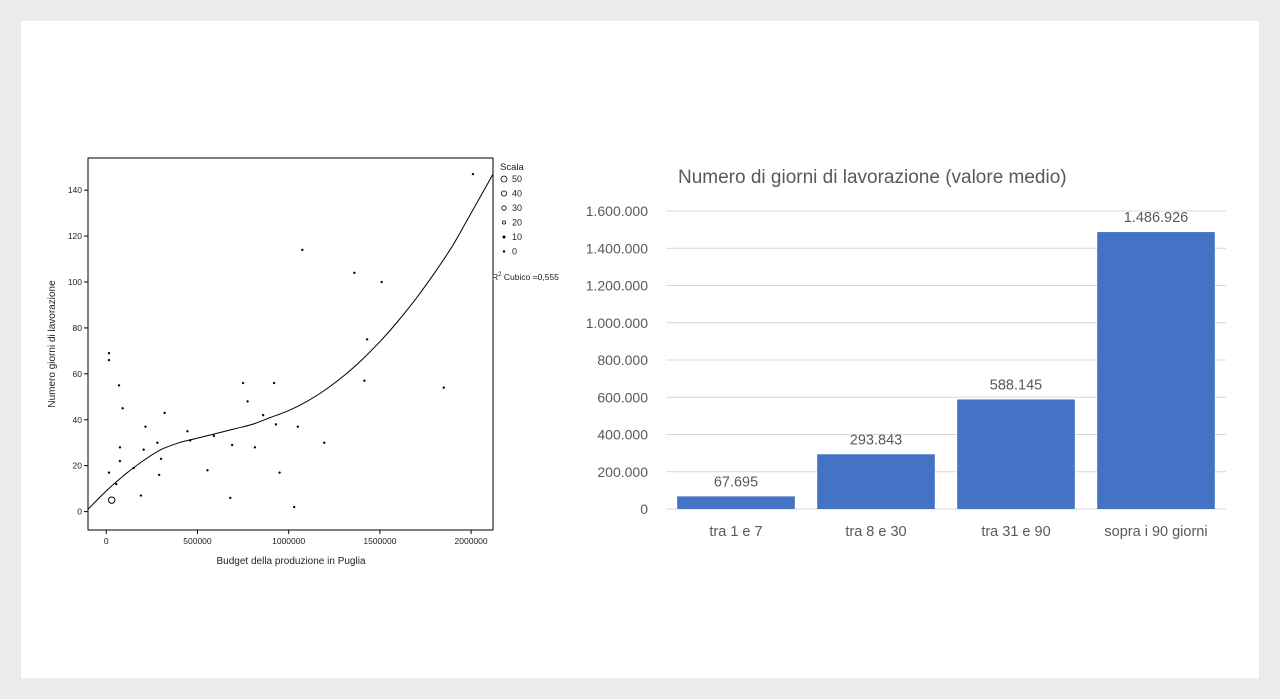 The height and width of the screenshot is (699, 1280). Describe the element at coordinates (78, 374) in the screenshot. I see `scatter-y-tick-label: 60` at that location.